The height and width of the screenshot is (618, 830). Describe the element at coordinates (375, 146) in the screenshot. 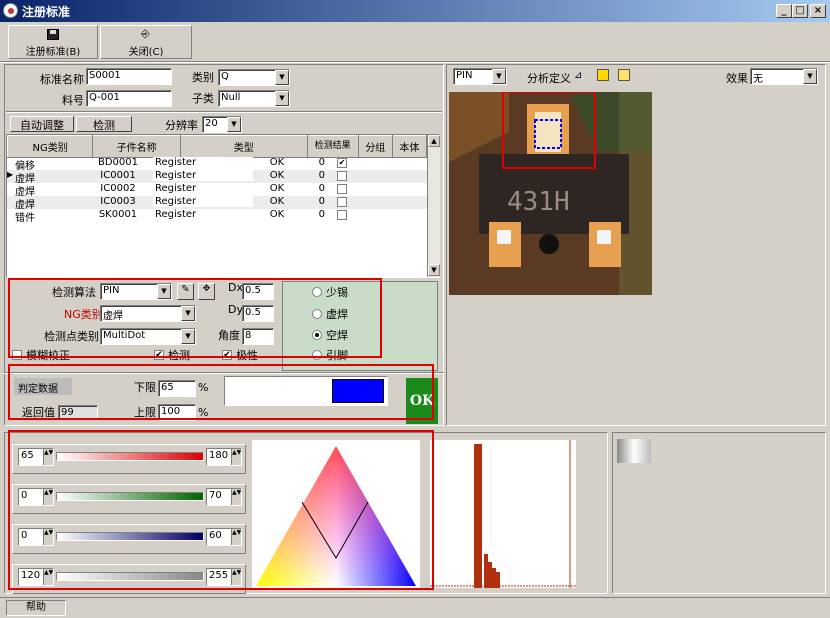

I see `header-group: 分组` at that location.